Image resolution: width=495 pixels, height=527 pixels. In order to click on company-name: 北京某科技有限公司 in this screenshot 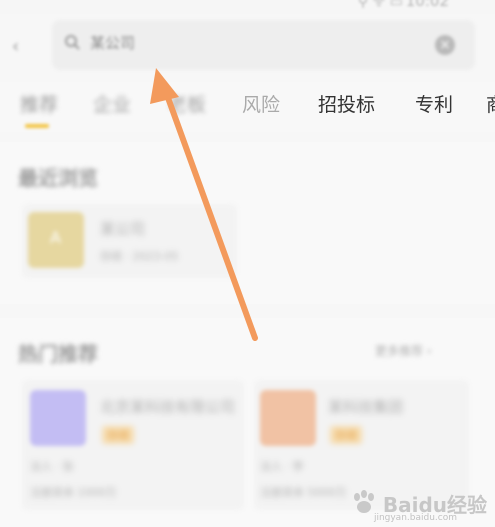, I will do `click(168, 407)`.